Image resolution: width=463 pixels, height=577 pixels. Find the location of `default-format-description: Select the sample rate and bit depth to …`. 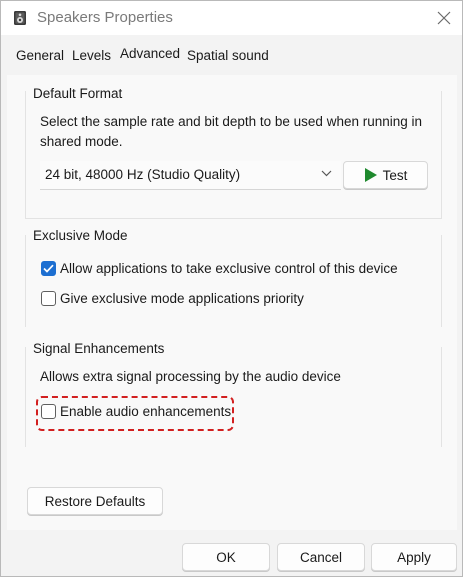

default-format-description: Select the sample rate and bit depth to … is located at coordinates (231, 131).